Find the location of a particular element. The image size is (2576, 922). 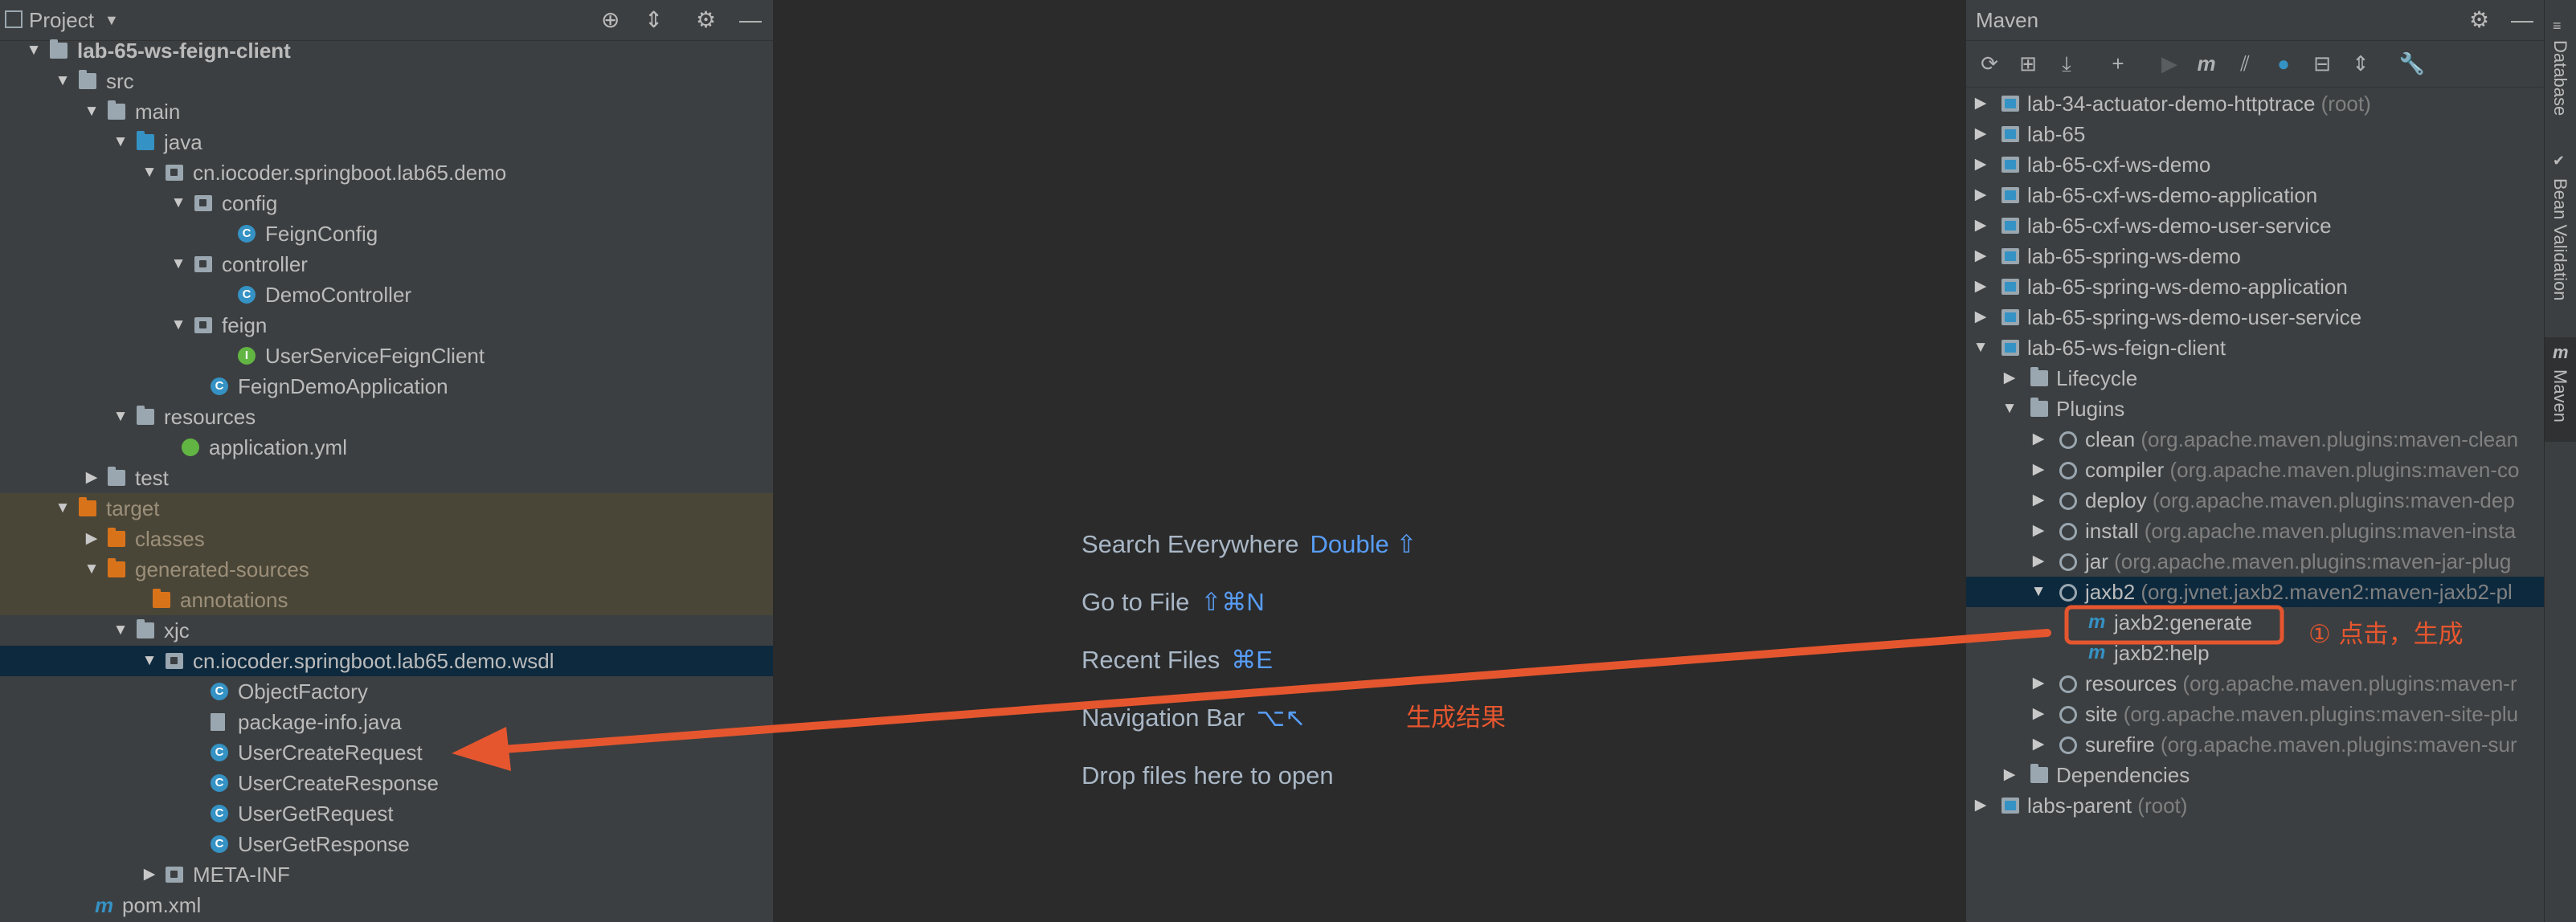

annotation-overlay is located at coordinates (1368, 688).